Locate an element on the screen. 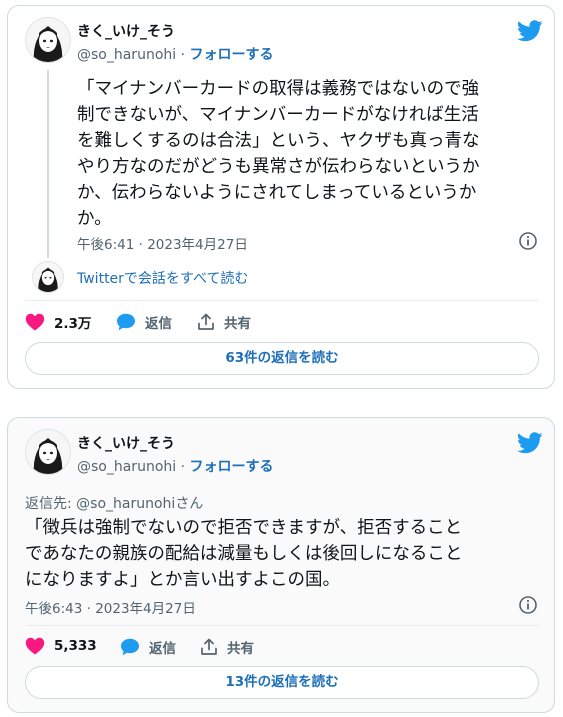  tweet-timestamp: 午後6:41 · 2023年4月27日 is located at coordinates (162, 243).